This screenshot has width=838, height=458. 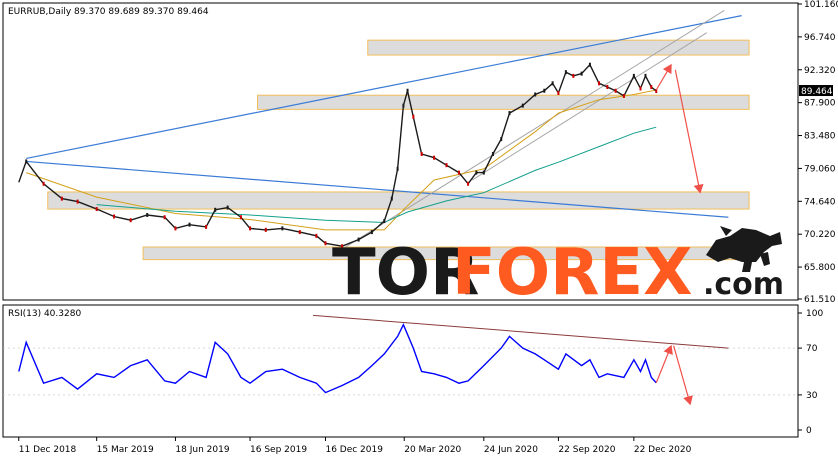 I want to click on price-tag-value: 89.464, so click(x=817, y=92).